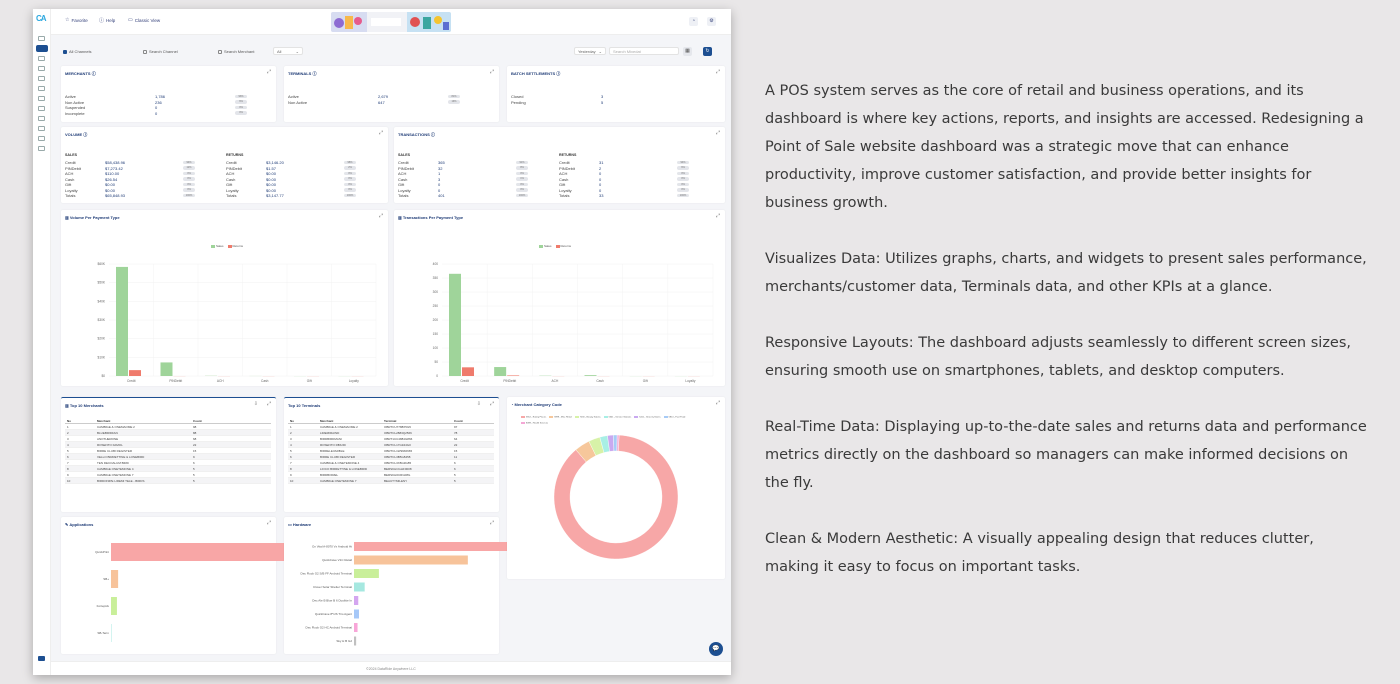  Describe the element at coordinates (645, 381) in the screenshot. I see `x-tick-label: Gift` at that location.